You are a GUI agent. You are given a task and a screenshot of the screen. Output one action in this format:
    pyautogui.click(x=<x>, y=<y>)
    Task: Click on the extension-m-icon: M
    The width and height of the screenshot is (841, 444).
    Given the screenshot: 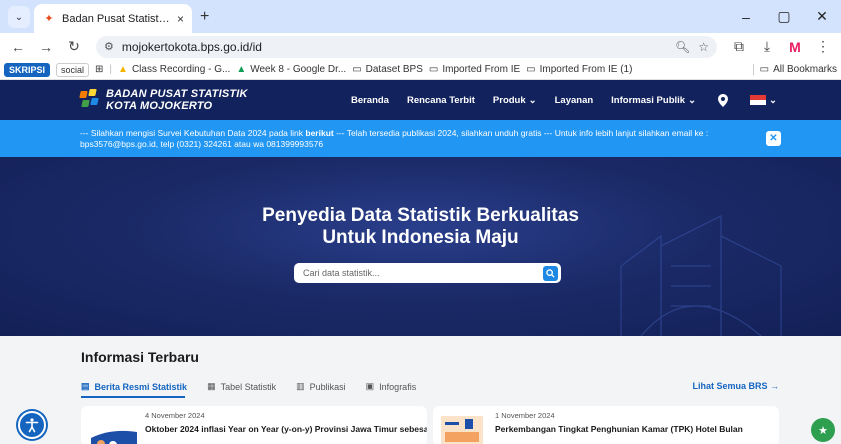 What is the action you would take?
    pyautogui.click(x=795, y=47)
    